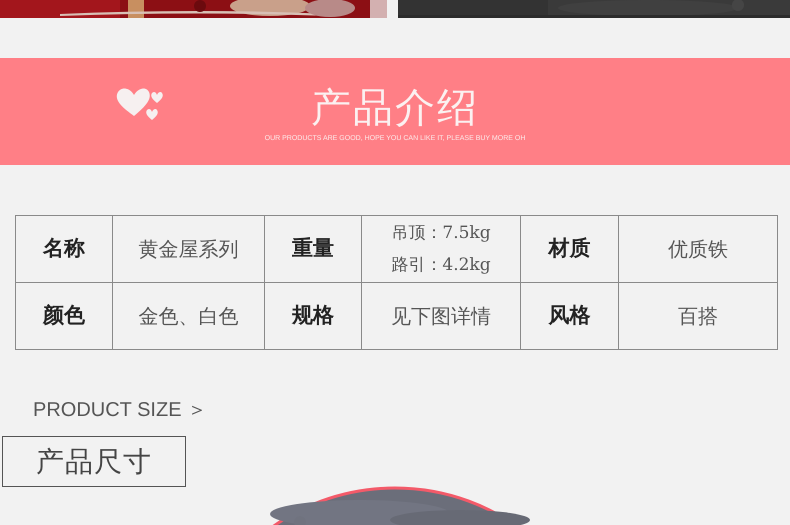  I want to click on table-cell: 名称, so click(64, 249).